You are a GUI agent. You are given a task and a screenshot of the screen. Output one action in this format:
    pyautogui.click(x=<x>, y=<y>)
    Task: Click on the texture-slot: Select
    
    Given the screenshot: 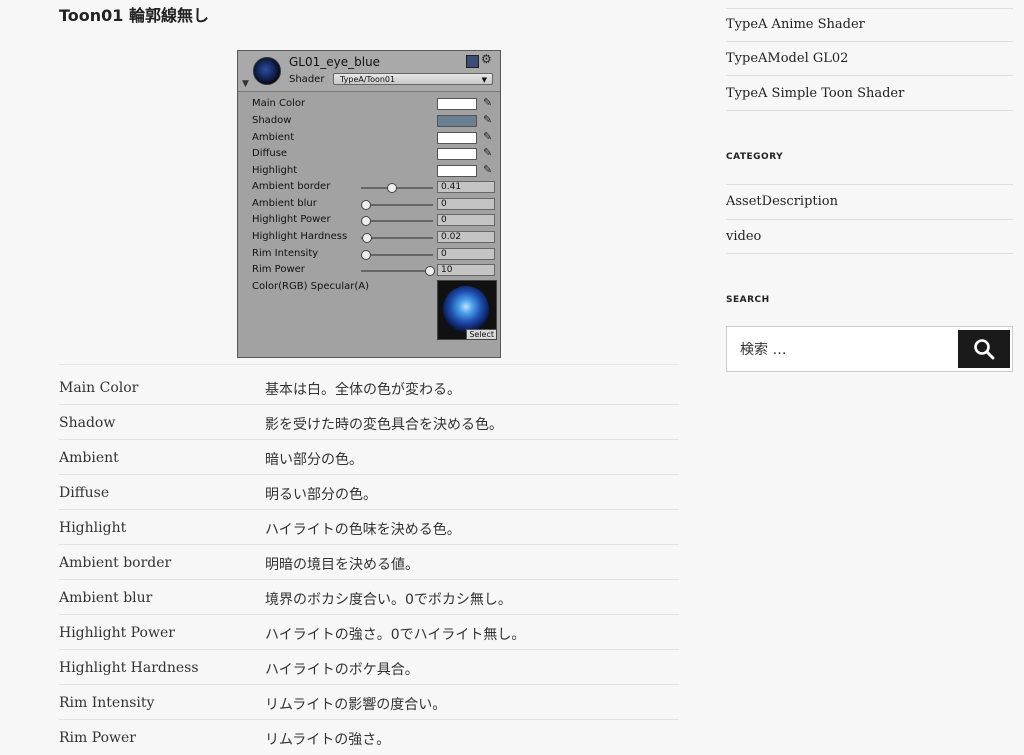 What is the action you would take?
    pyautogui.click(x=467, y=310)
    